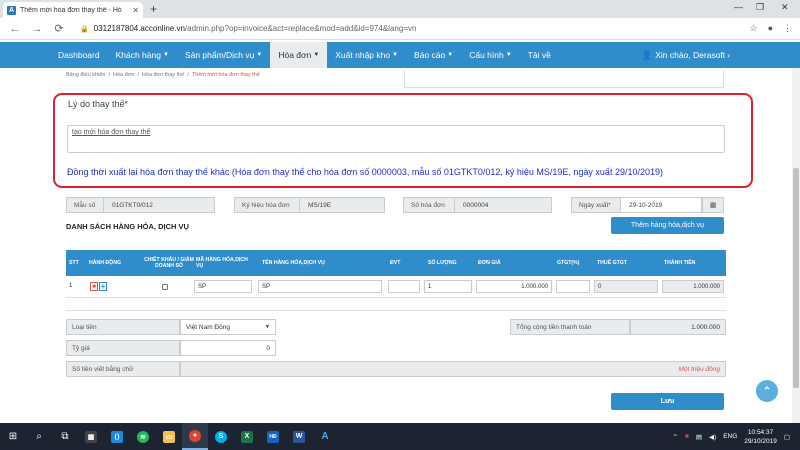 The height and width of the screenshot is (450, 800). What do you see at coordinates (612, 263) in the screenshot?
I see `th-vat: THUẾ GTGT` at bounding box center [612, 263].